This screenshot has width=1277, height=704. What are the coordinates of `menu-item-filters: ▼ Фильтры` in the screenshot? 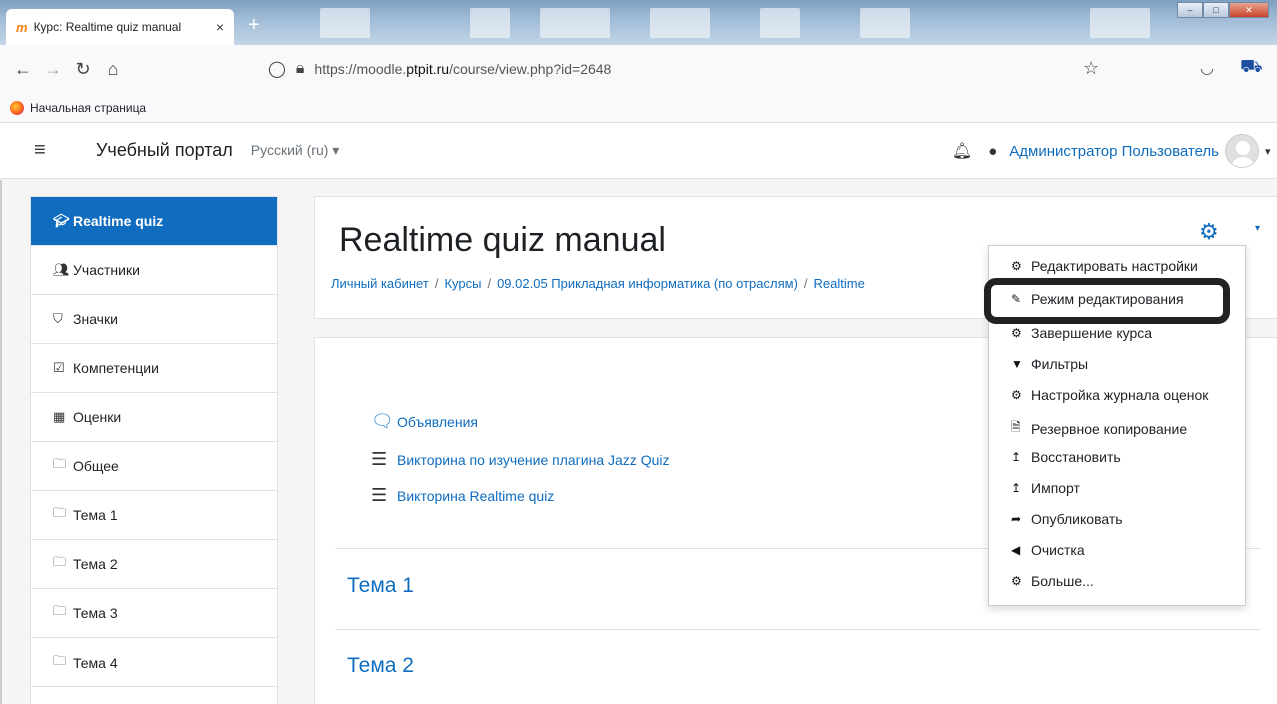 It's located at (1127, 364).